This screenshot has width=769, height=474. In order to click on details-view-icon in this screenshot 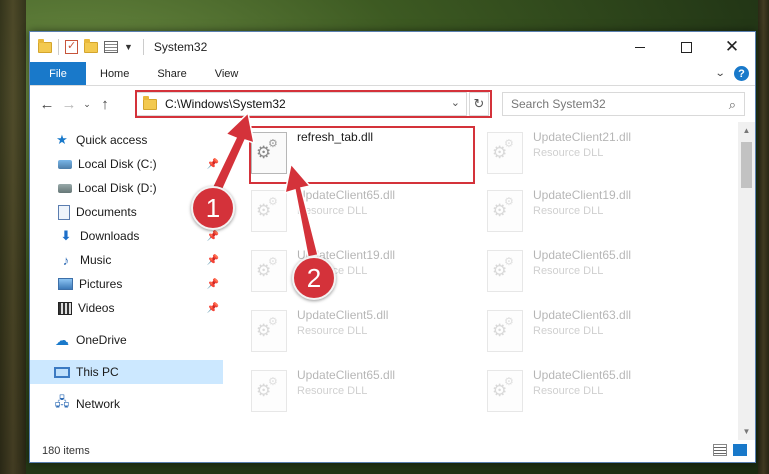, I will do `click(720, 450)`.